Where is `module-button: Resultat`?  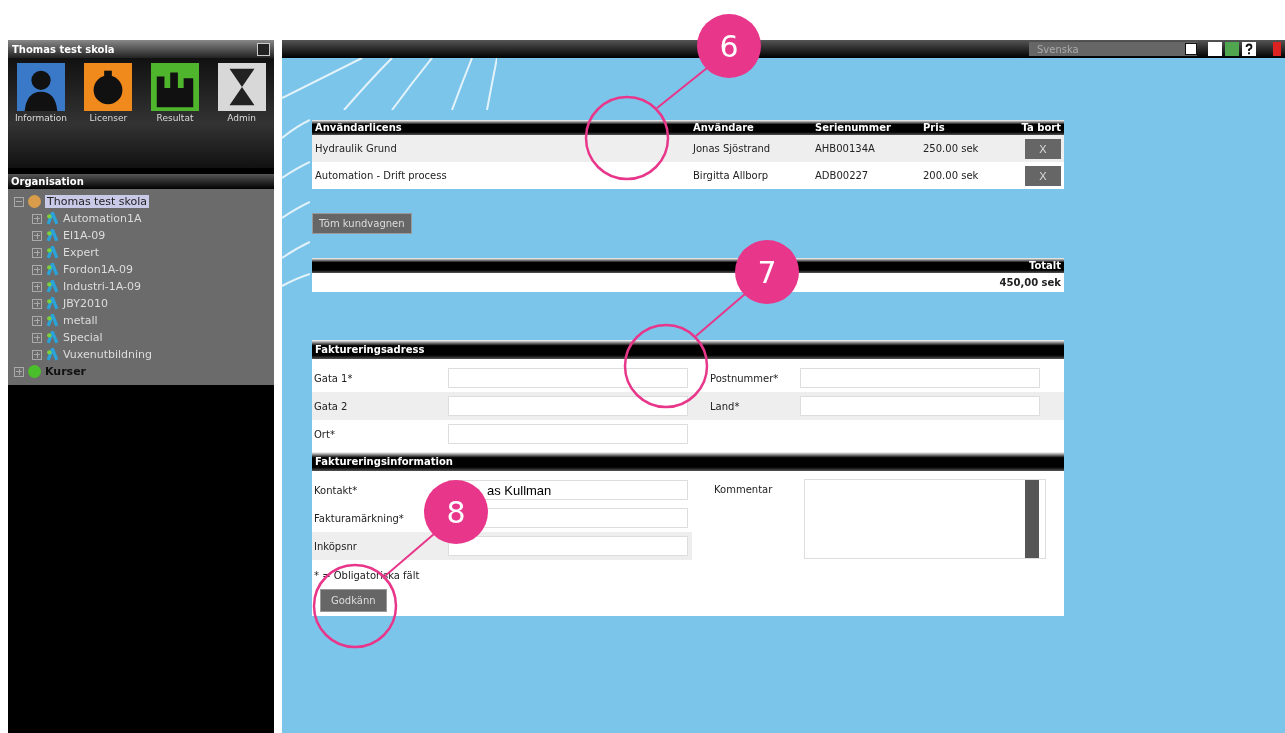 module-button: Resultat is located at coordinates (175, 93).